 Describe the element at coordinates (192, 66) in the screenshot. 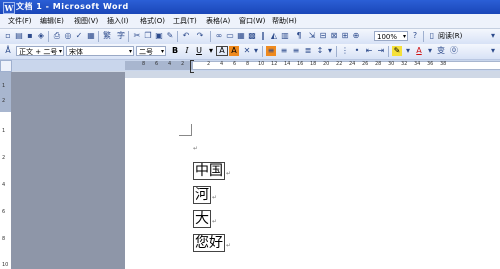

I see `indent-marker` at that location.